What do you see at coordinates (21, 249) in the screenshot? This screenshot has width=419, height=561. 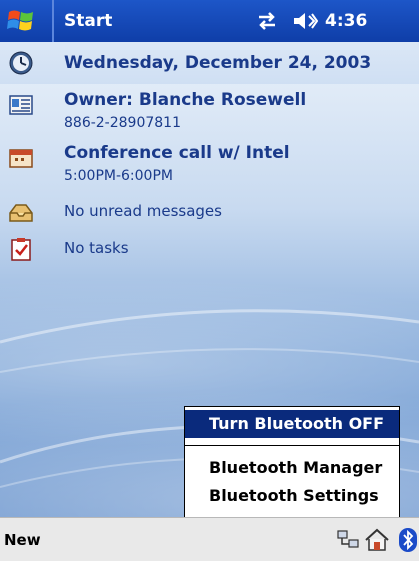 I see `tasks-icon` at bounding box center [21, 249].